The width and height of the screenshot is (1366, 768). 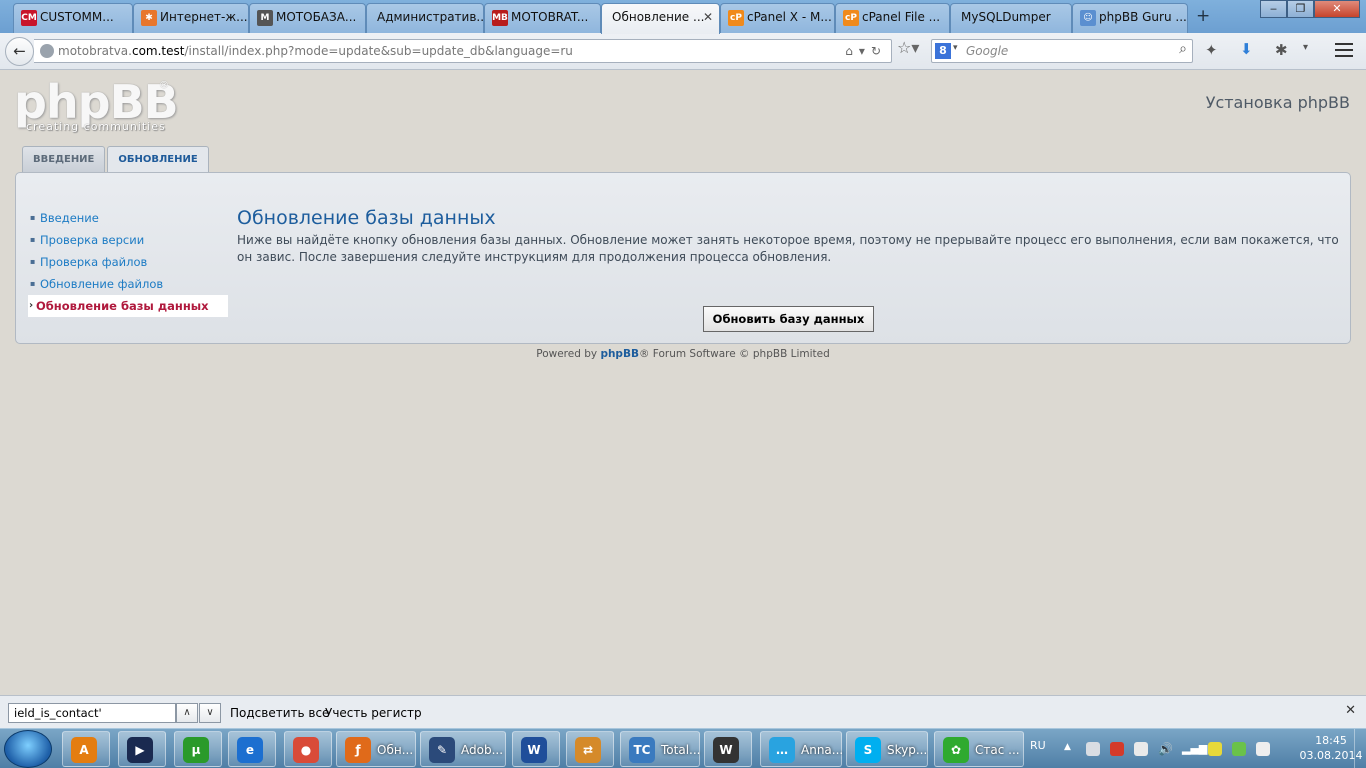 I want to click on find-previous-button: ∧, so click(x=187, y=713).